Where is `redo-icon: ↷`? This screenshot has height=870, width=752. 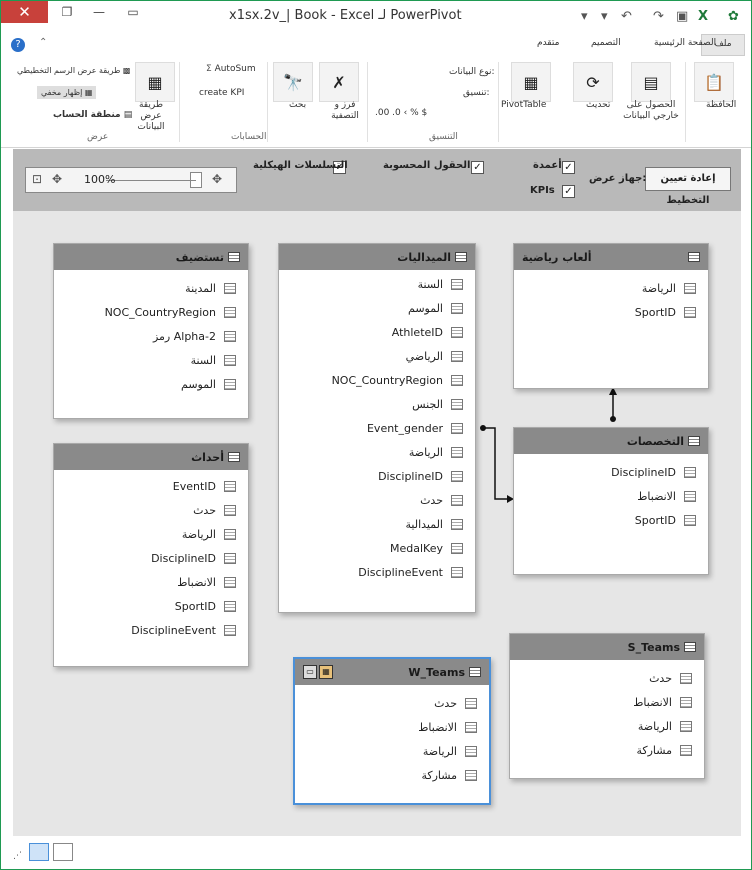 redo-icon: ↷ is located at coordinates (658, 16).